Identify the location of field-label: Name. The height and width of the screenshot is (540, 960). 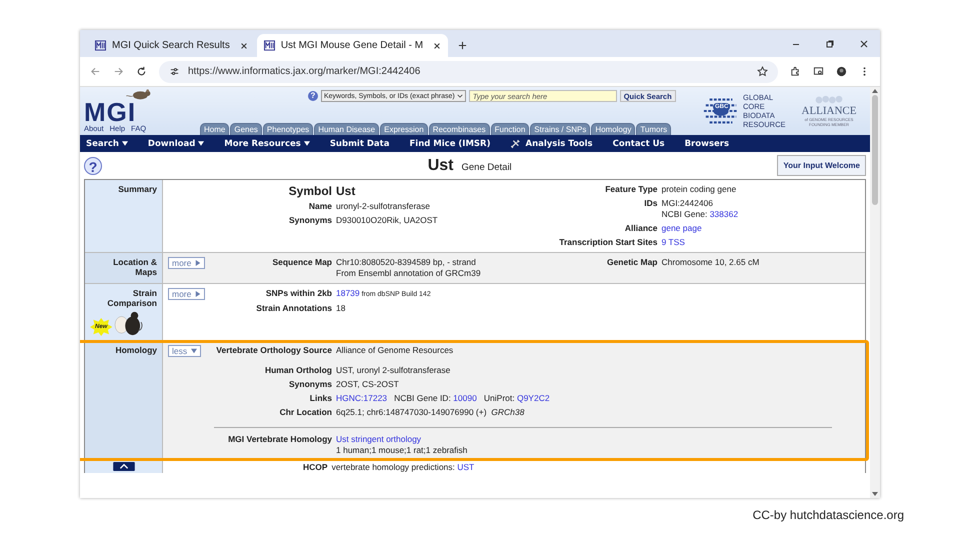
(320, 206).